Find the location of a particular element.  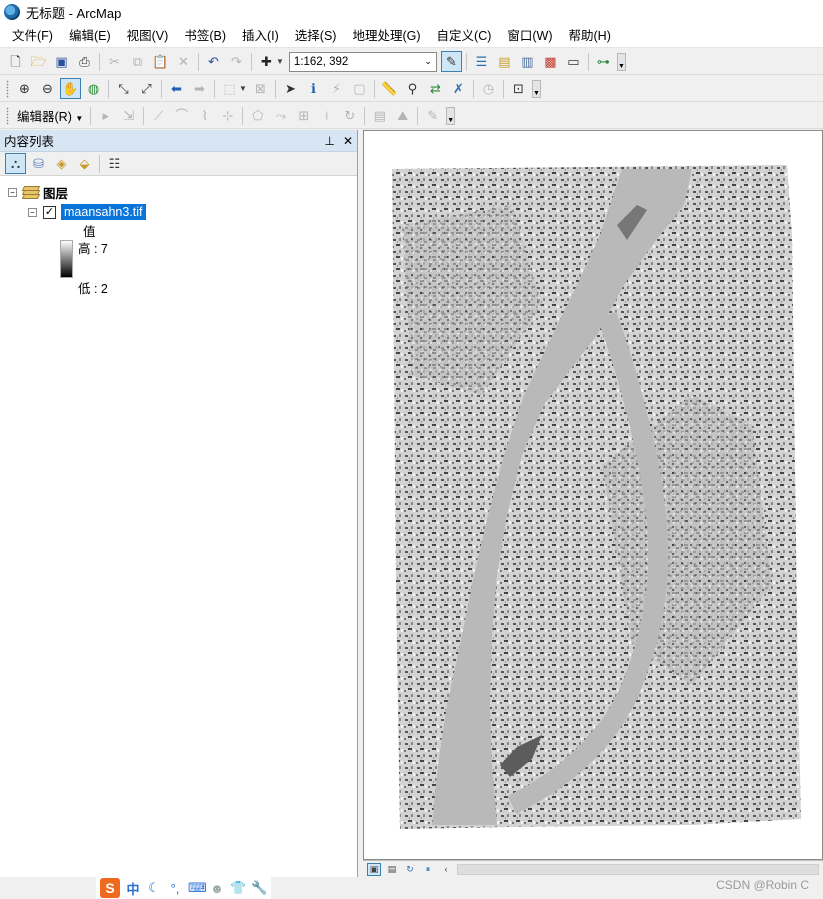

open-folder-icon: 🗁 is located at coordinates (38, 61).